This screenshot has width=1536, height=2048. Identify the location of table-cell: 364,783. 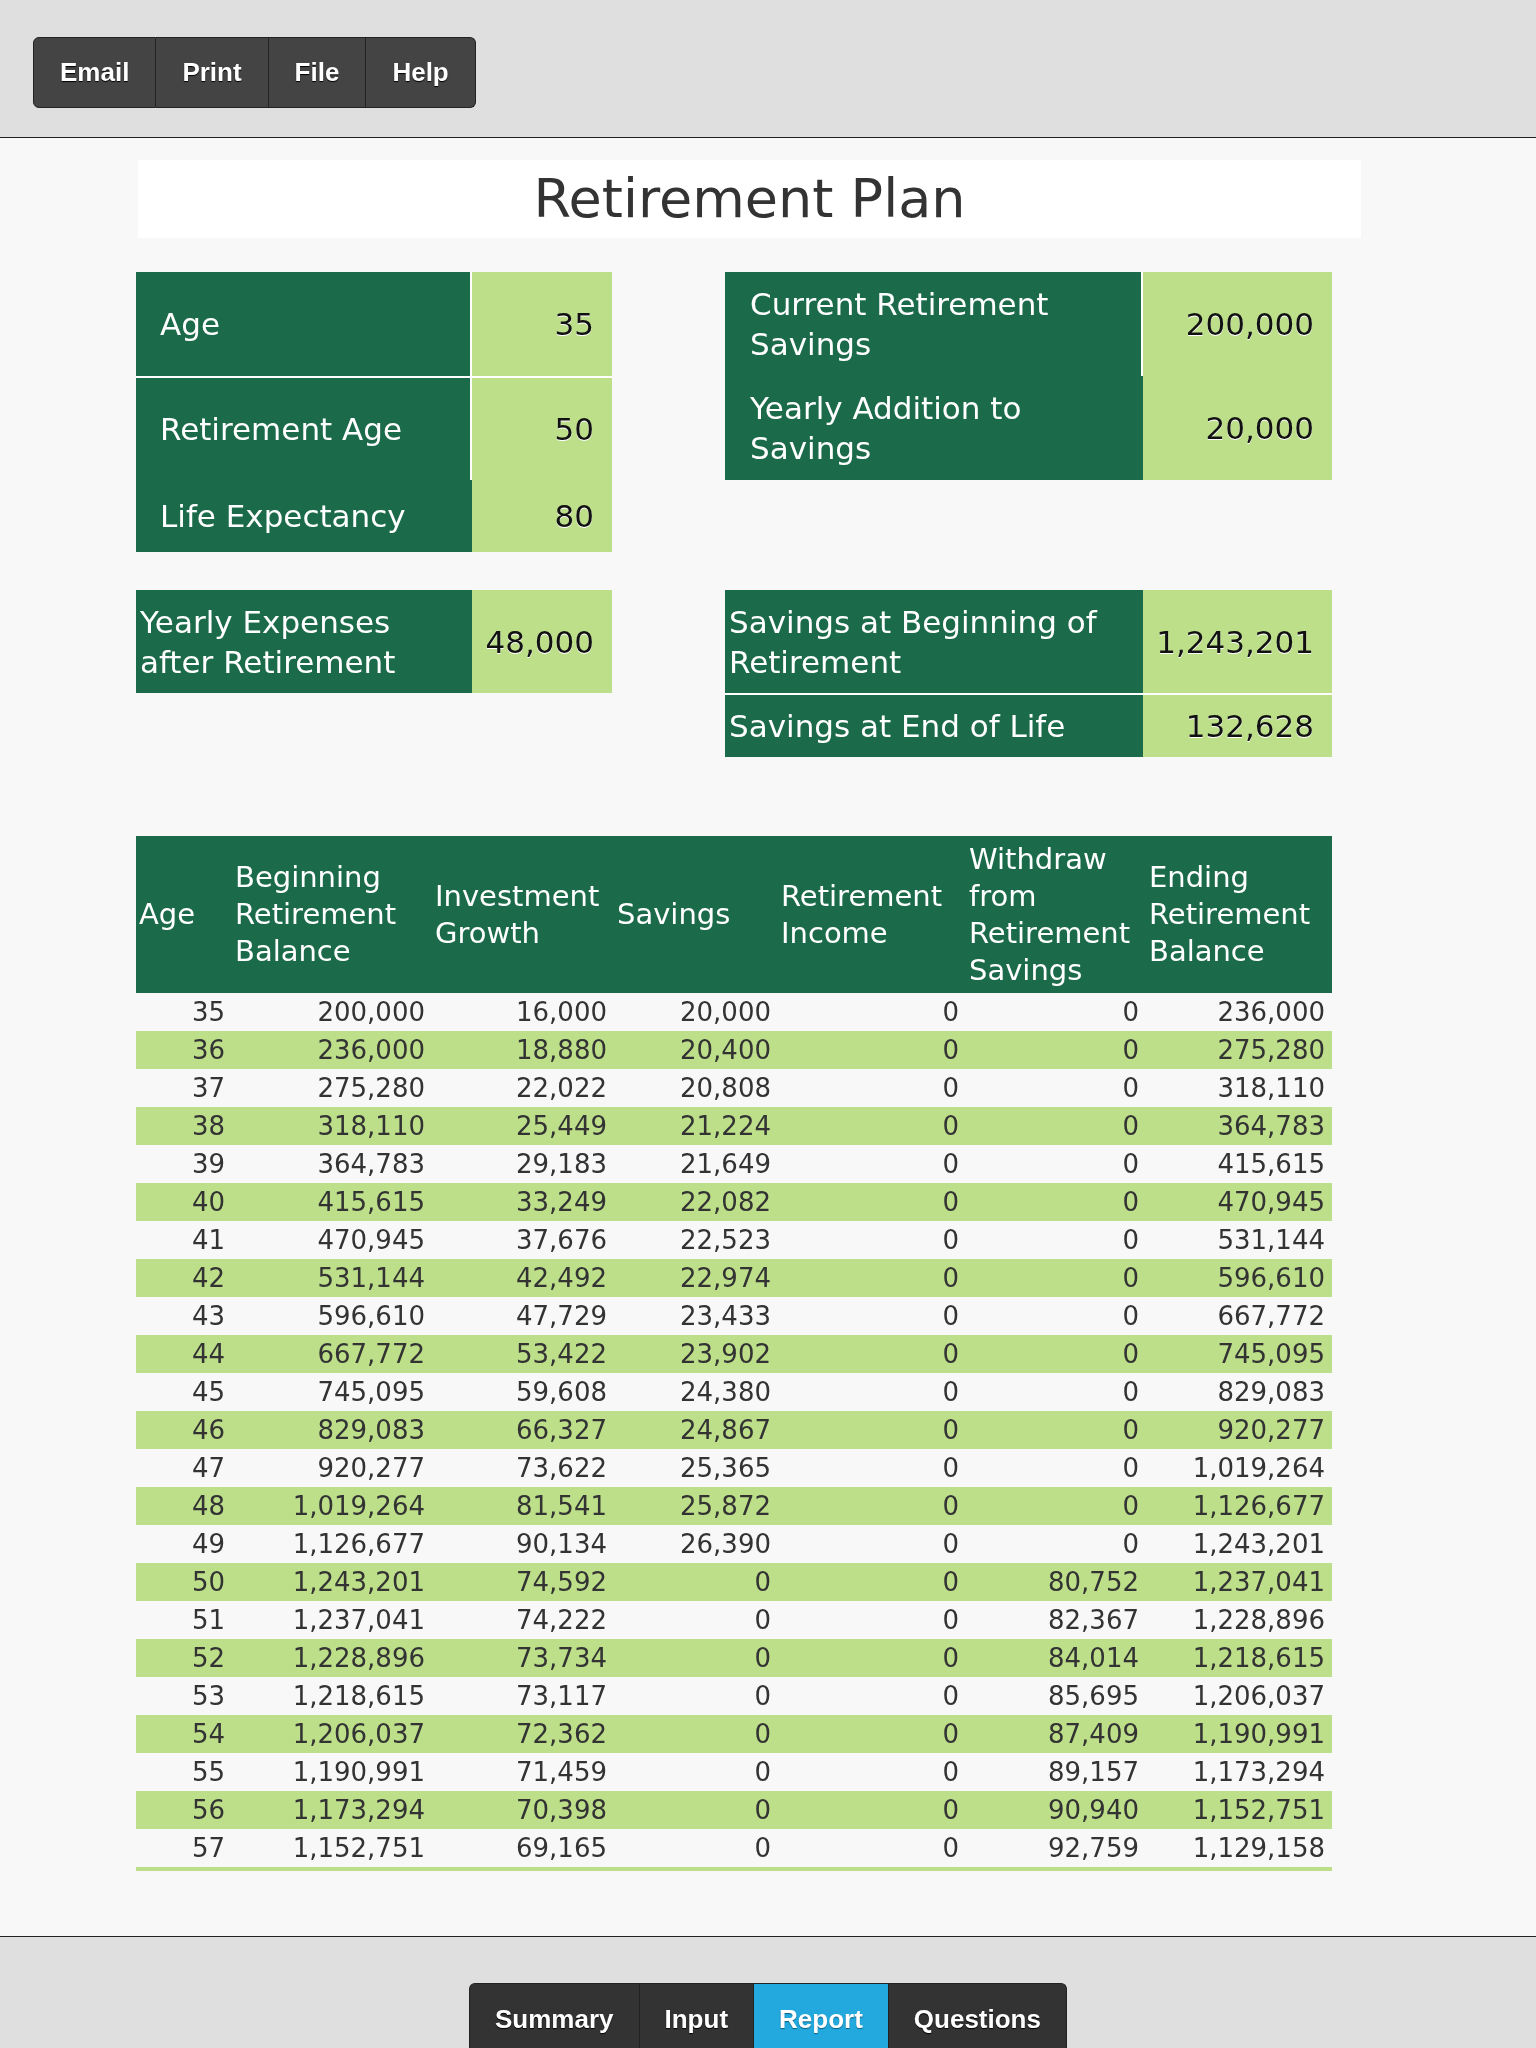
(1239, 1126).